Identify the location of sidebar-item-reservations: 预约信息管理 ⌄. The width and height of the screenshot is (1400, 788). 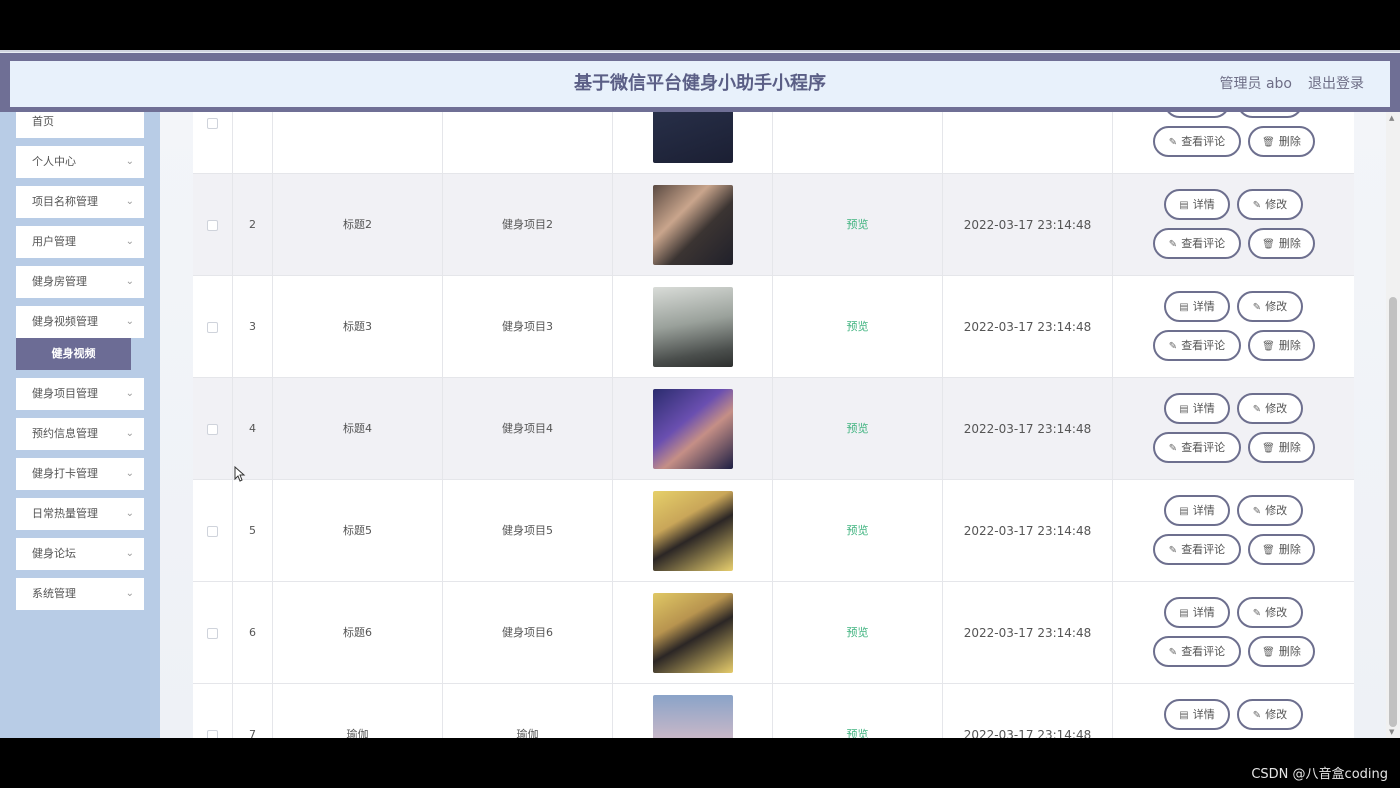
(80, 434).